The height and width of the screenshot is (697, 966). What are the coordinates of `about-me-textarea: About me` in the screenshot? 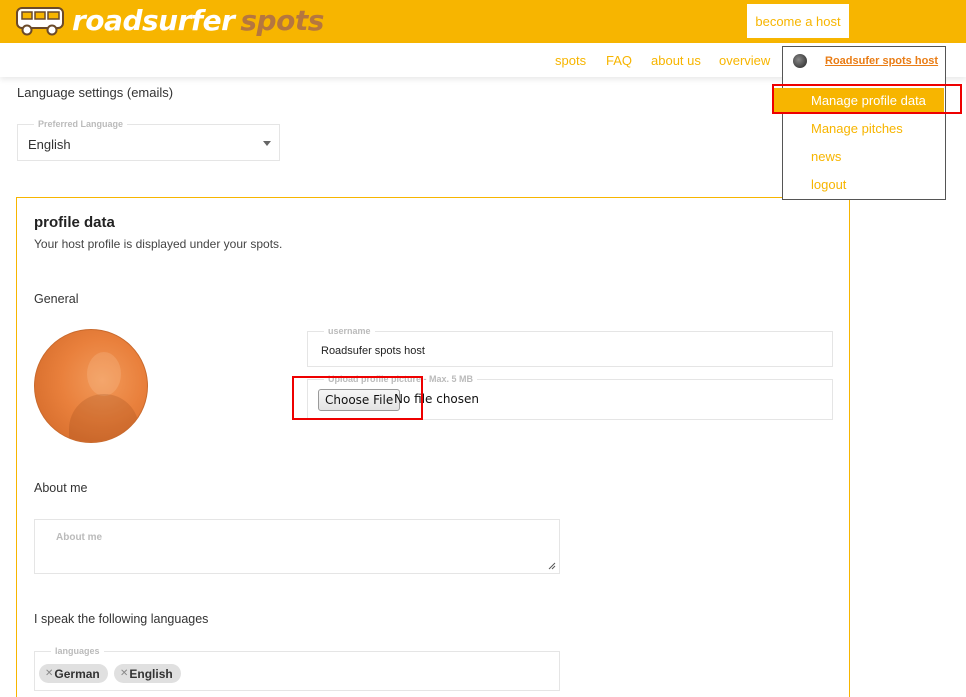 It's located at (297, 546).